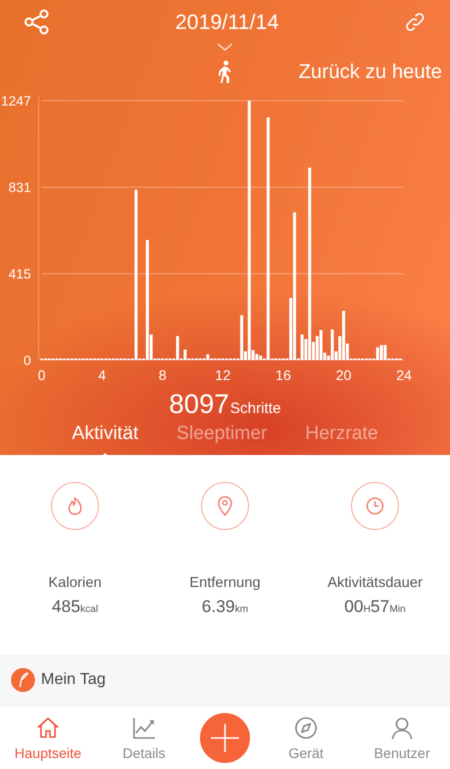  Describe the element at coordinates (102, 374) in the screenshot. I see `x-axis-label: 4` at that location.